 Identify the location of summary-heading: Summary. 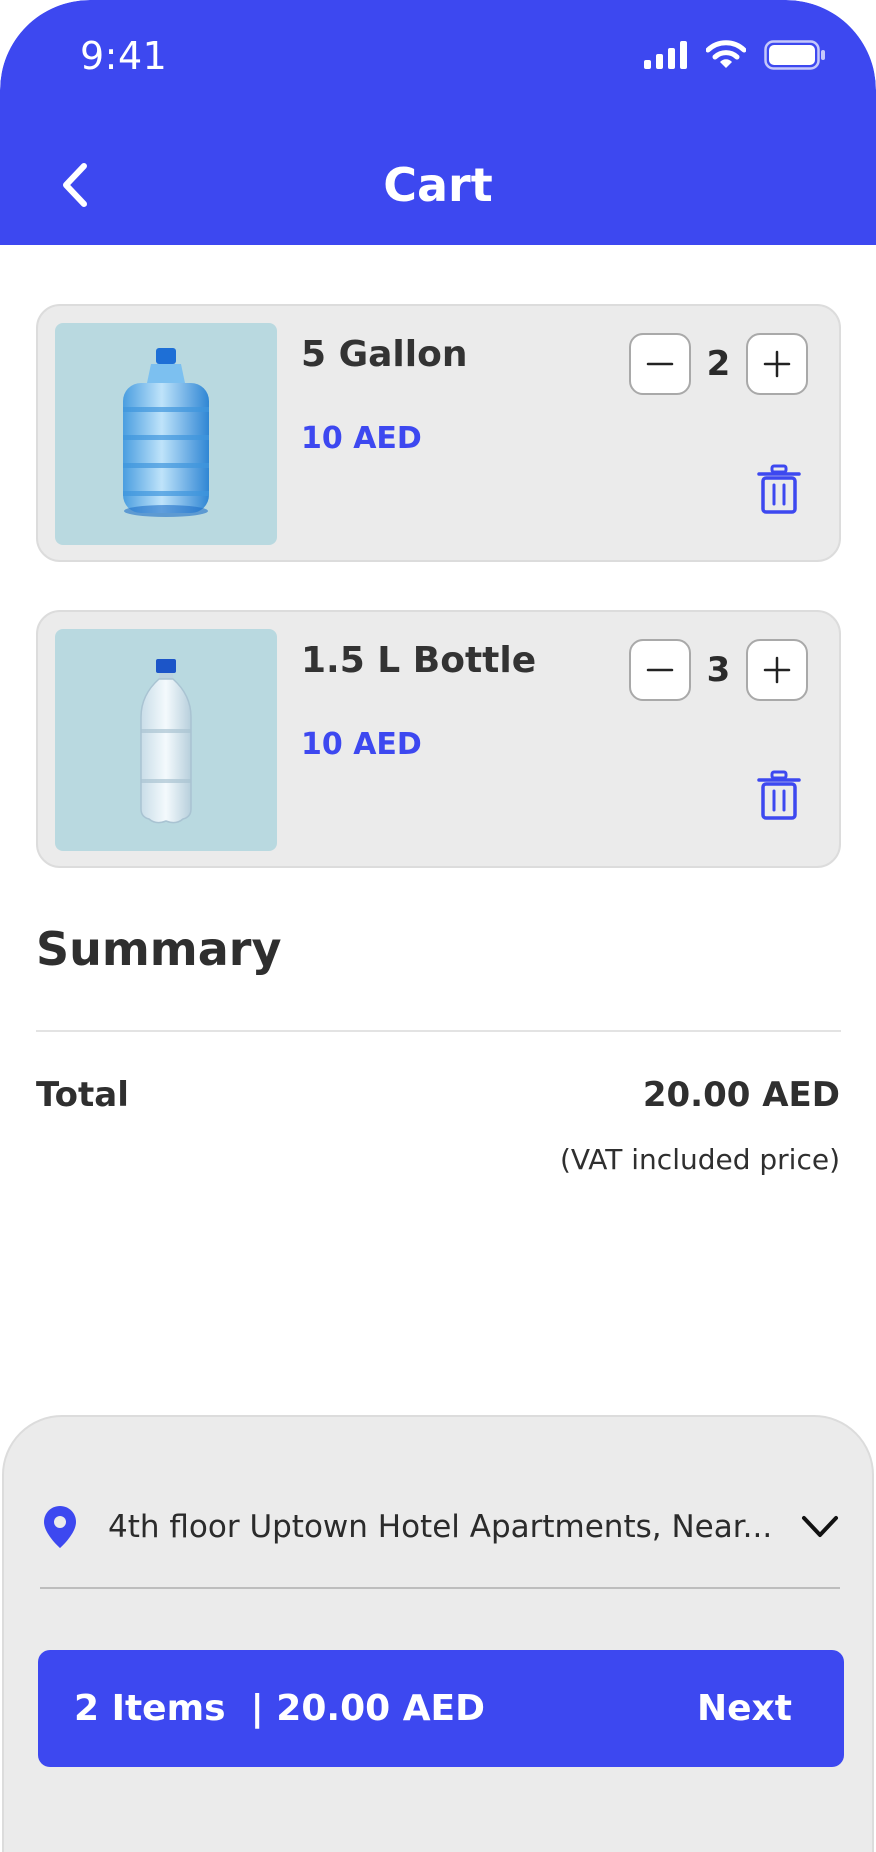
(159, 949).